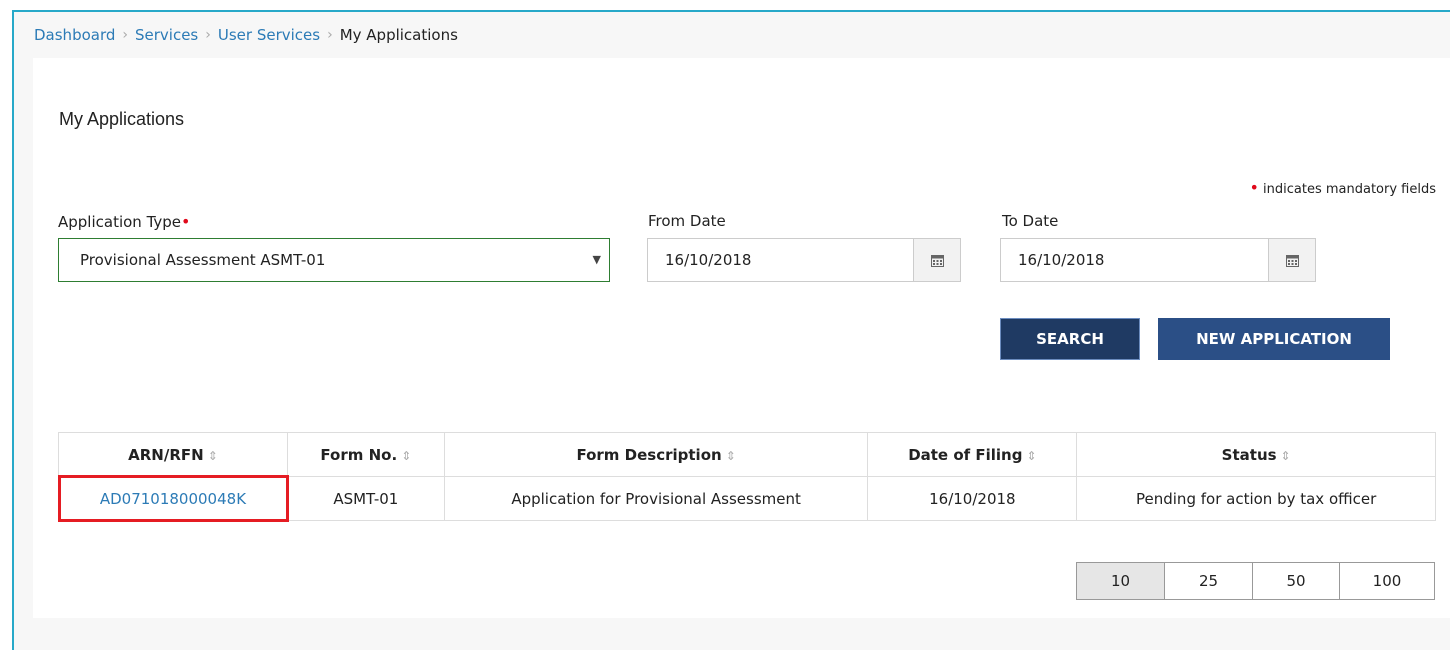  Describe the element at coordinates (365, 498) in the screenshot. I see `form-no-cell: ASMT-01` at that location.